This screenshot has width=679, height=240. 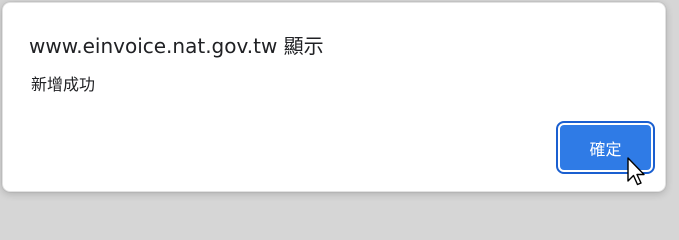 What do you see at coordinates (63, 84) in the screenshot?
I see `dialog-message: 新增成功` at bounding box center [63, 84].